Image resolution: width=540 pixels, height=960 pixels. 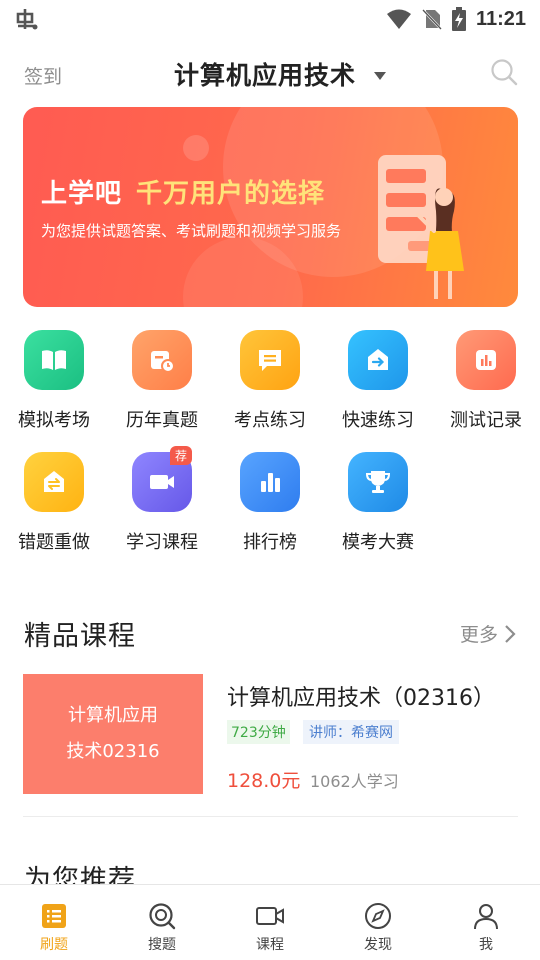 I want to click on video-camera-icon, so click(x=270, y=916).